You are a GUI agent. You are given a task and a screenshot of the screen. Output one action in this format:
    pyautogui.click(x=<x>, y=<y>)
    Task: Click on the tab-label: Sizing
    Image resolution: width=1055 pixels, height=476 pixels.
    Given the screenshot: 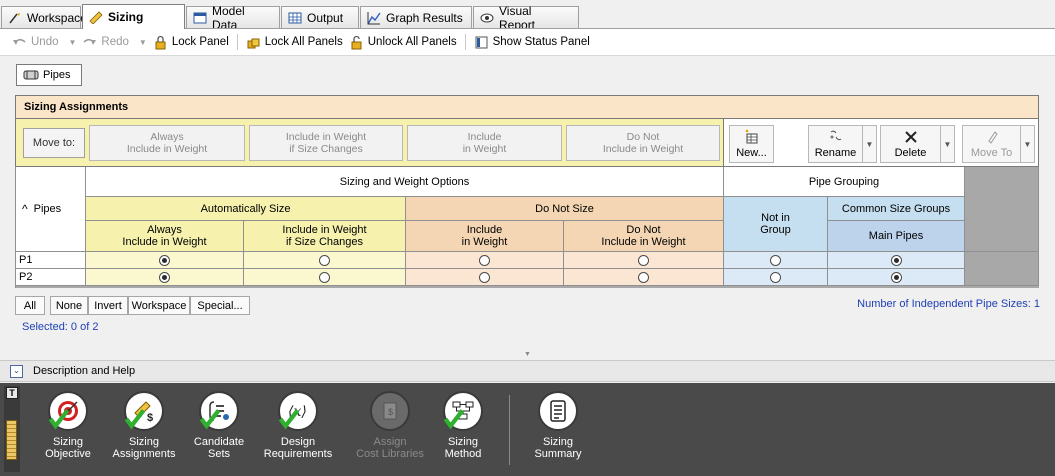 What is the action you would take?
    pyautogui.click(x=126, y=17)
    